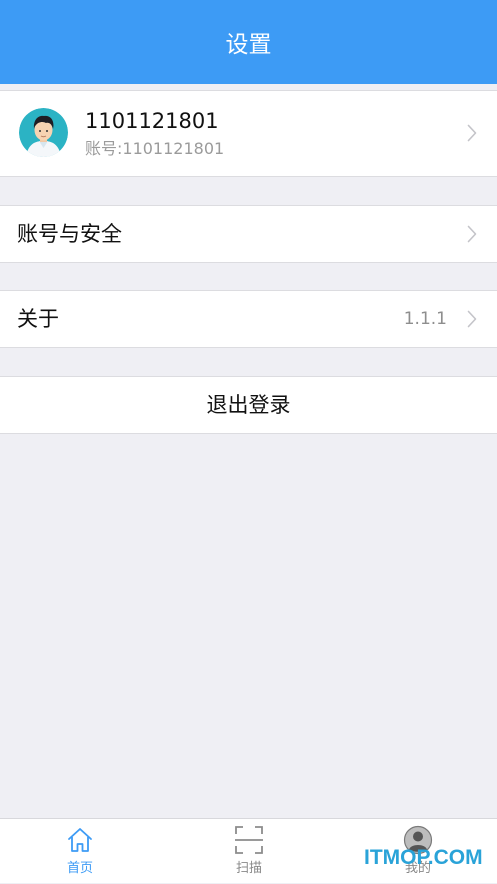 The image size is (497, 884). Describe the element at coordinates (248, 319) in the screenshot. I see `about-row: 关于 1.1.1` at that location.